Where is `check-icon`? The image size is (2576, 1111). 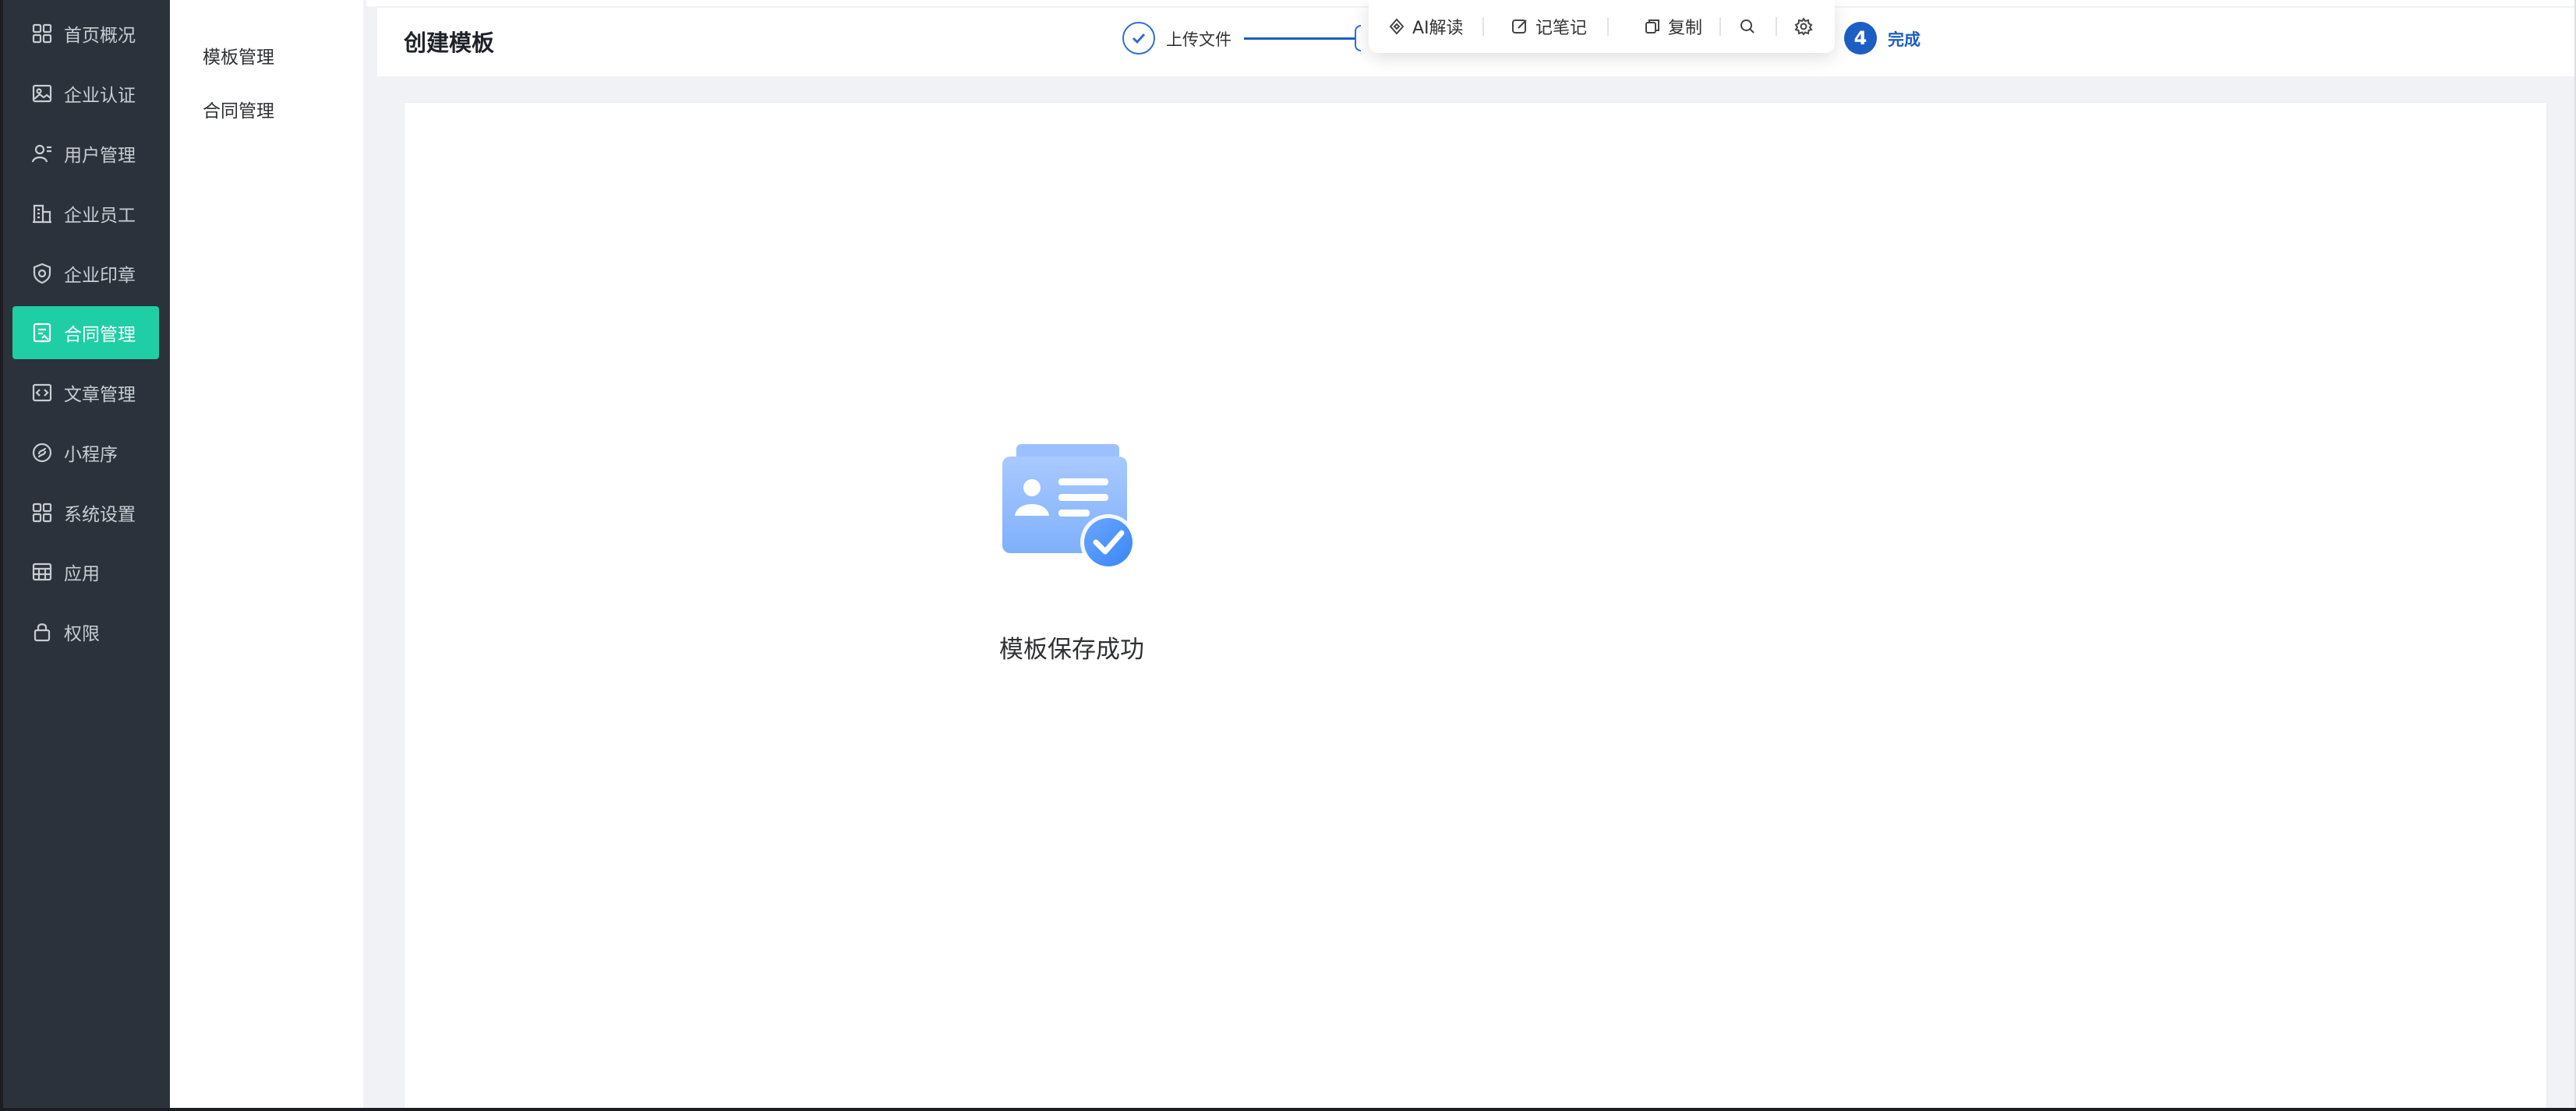 check-icon is located at coordinates (1139, 38).